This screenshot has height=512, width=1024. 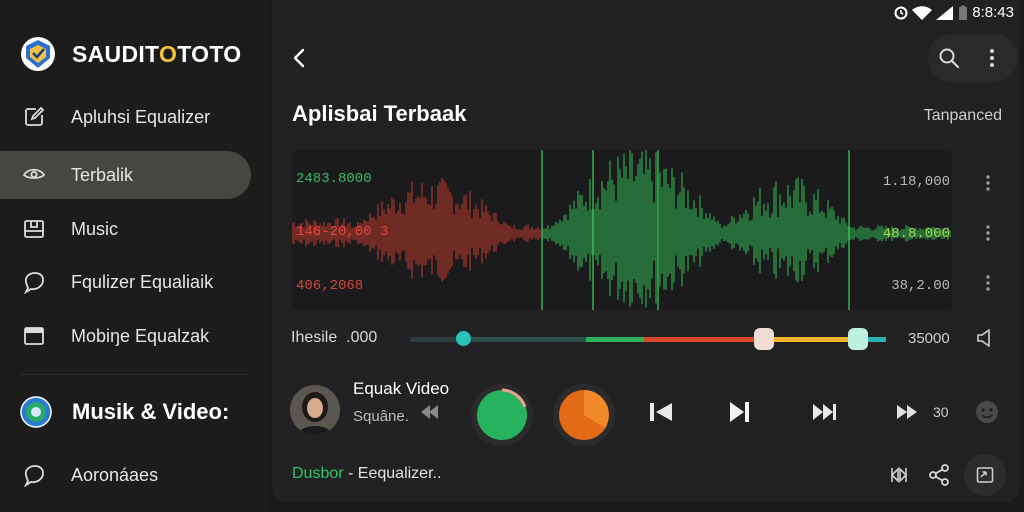 What do you see at coordinates (330, 286) in the screenshot?
I see `waveform-left-label: 406,2068` at bounding box center [330, 286].